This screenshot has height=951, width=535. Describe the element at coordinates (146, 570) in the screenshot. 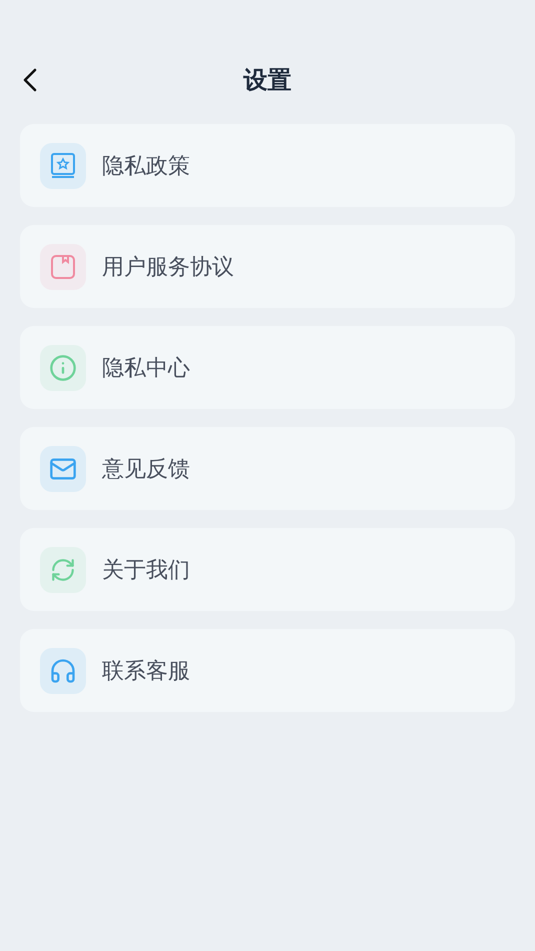

I see `item-label: 关于我们` at that location.